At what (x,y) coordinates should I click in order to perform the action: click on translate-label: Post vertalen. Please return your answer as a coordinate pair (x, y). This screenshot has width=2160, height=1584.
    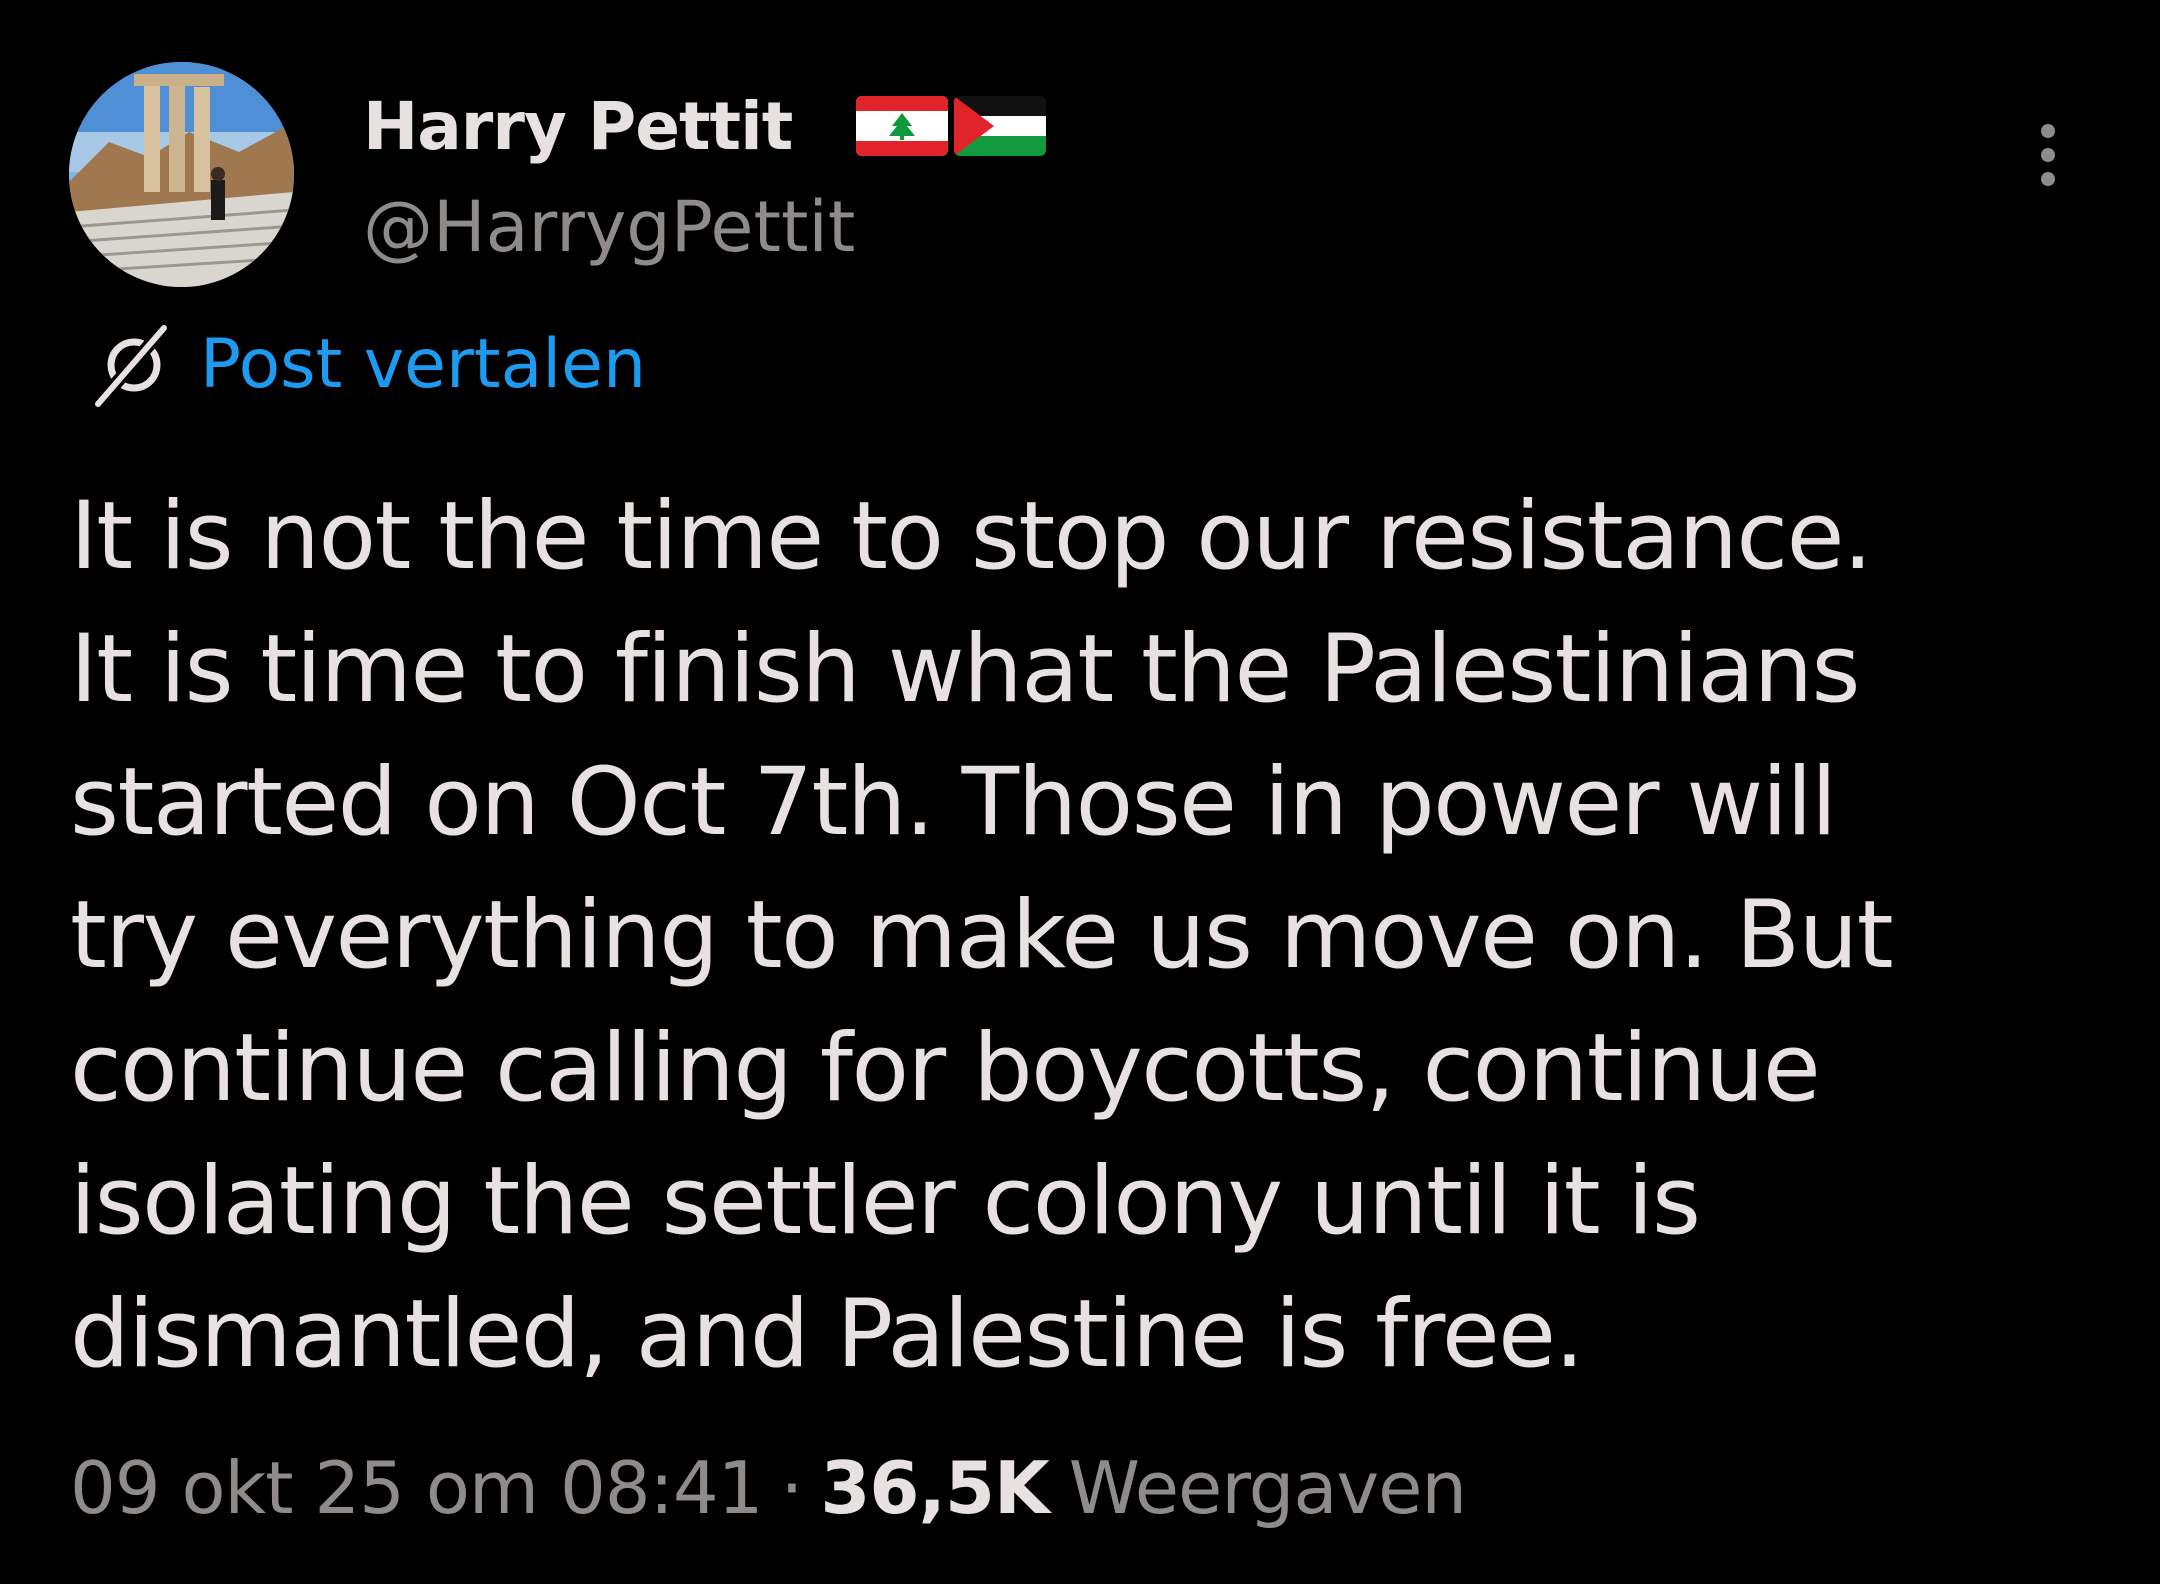
    Looking at the image, I should click on (423, 364).